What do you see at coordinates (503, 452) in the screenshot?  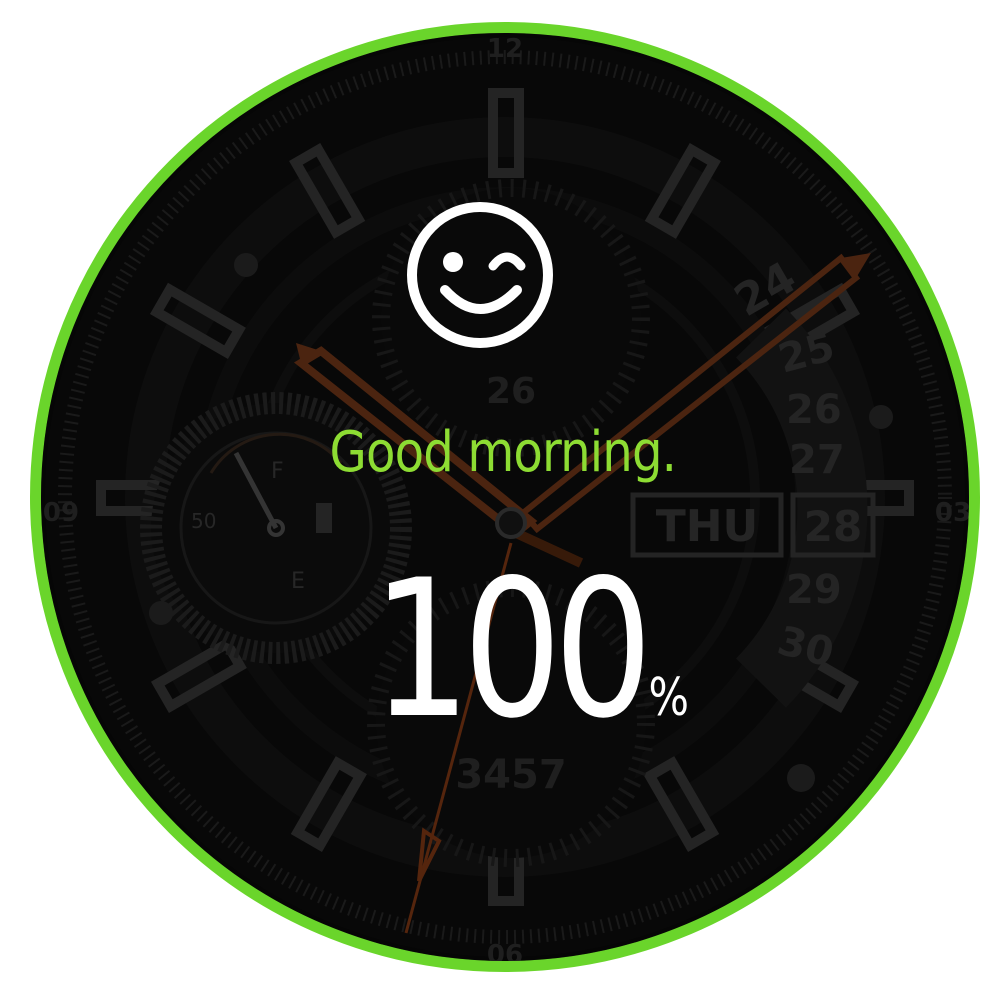 I see `greeting-text: Good morning.` at bounding box center [503, 452].